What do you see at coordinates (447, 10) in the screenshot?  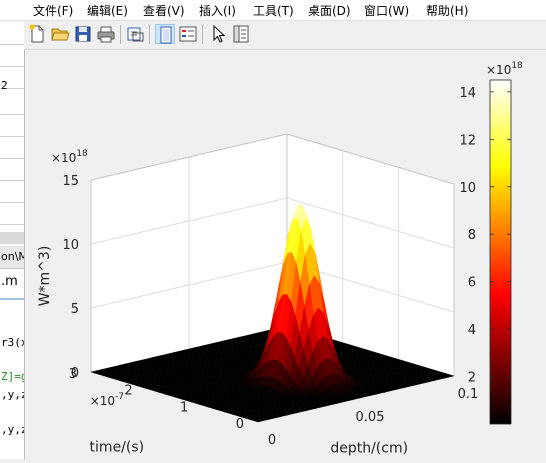 I see `menu-help: 帮助(H)` at bounding box center [447, 10].